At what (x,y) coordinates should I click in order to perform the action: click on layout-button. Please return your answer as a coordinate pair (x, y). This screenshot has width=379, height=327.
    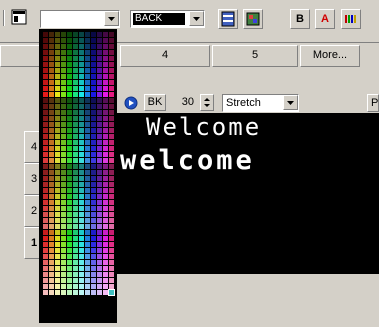
    Looking at the image, I should click on (228, 19).